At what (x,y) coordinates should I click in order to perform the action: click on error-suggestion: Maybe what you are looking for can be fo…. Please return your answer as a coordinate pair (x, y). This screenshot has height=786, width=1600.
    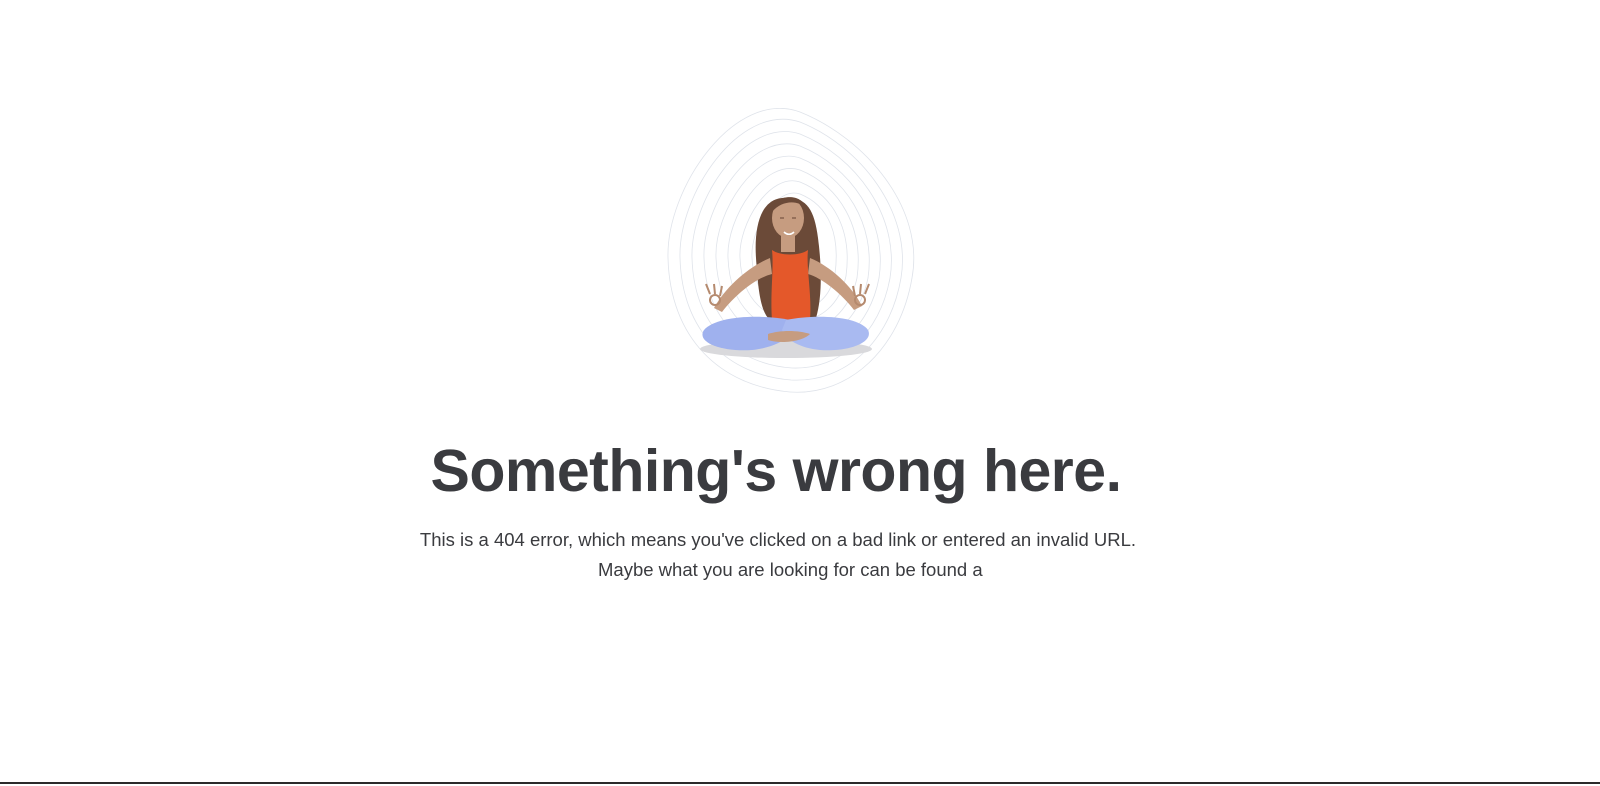
    Looking at the image, I should click on (790, 569).